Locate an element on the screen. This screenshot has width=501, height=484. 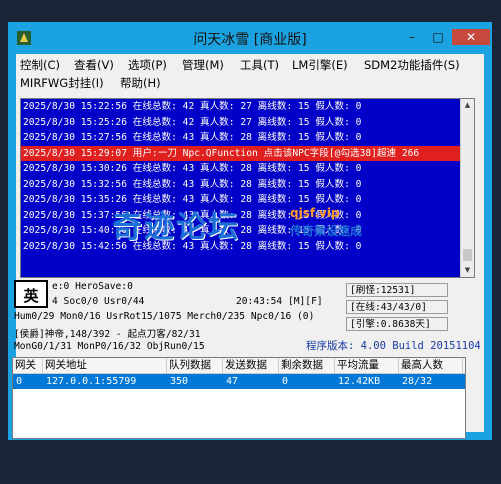
menu-options: 选项(P) is located at coordinates (147, 65).